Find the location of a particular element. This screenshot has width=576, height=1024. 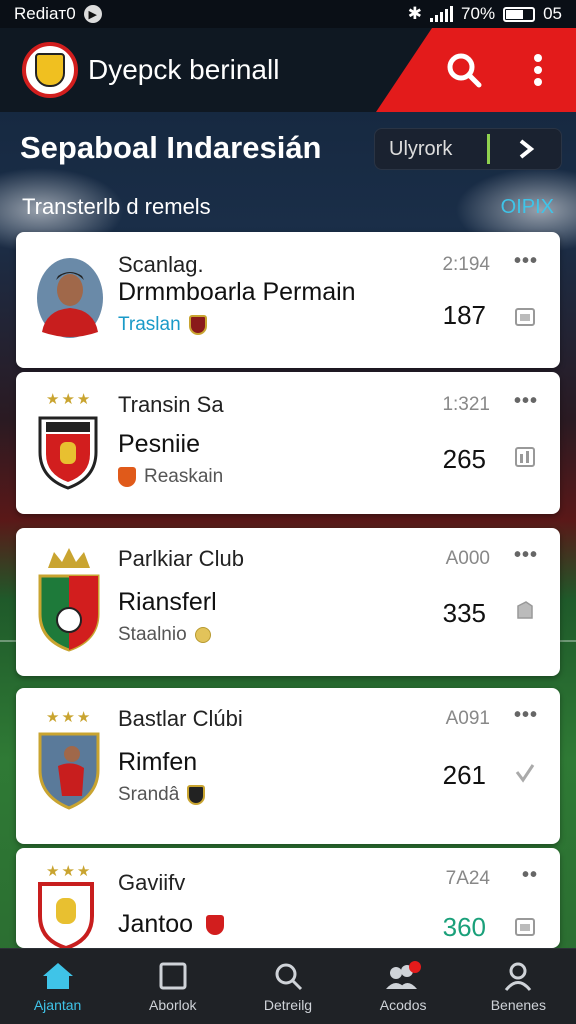

nav-label: Detreilg is located at coordinates (288, 1004).